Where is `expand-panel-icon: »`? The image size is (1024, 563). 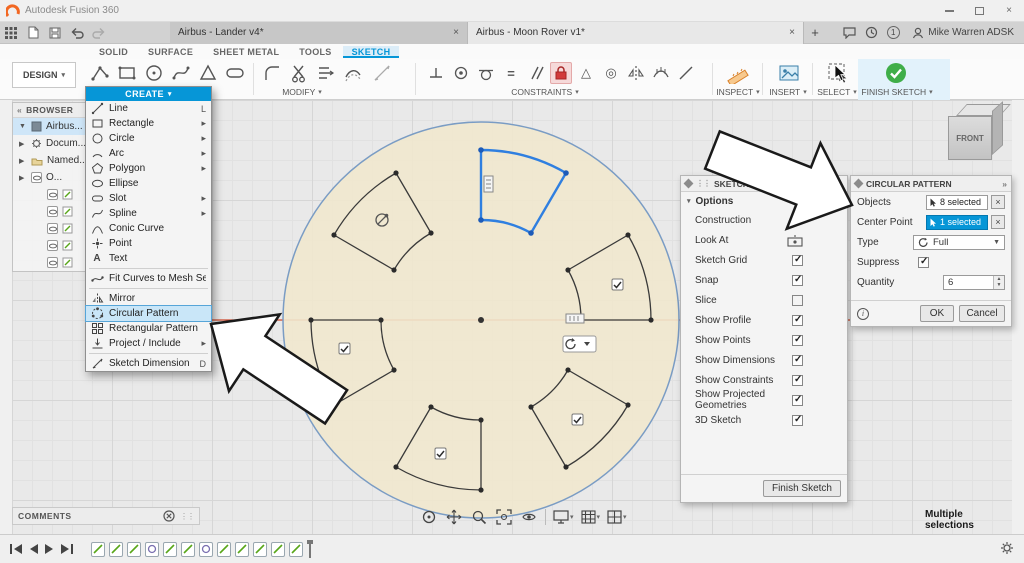 expand-panel-icon: » is located at coordinates (1004, 184).